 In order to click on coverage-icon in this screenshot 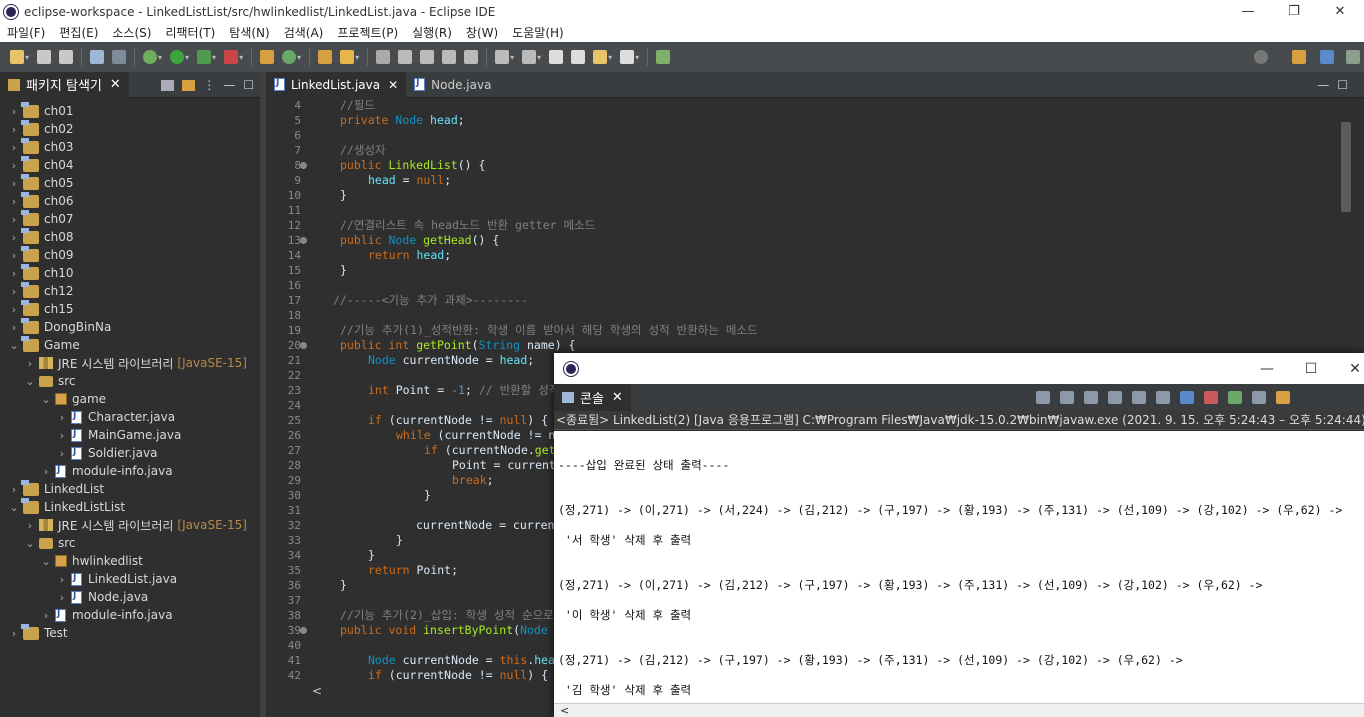, I will do `click(204, 57)`.